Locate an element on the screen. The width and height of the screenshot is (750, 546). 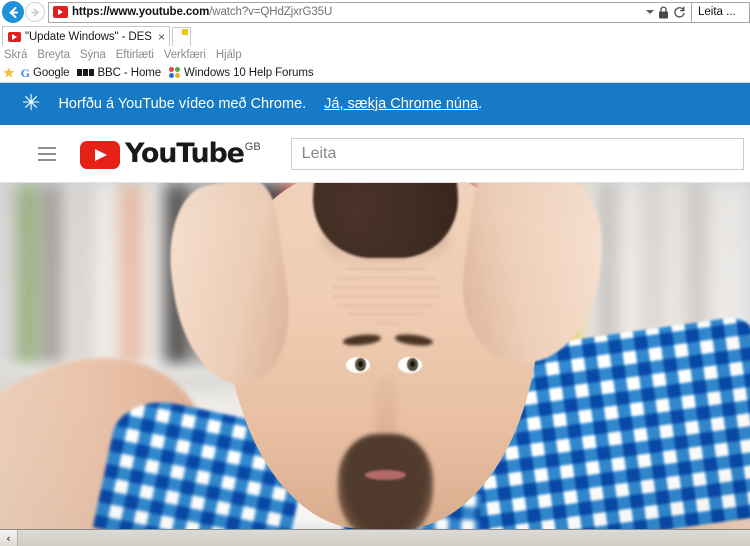
site-favicon-youtube is located at coordinates (60, 12).